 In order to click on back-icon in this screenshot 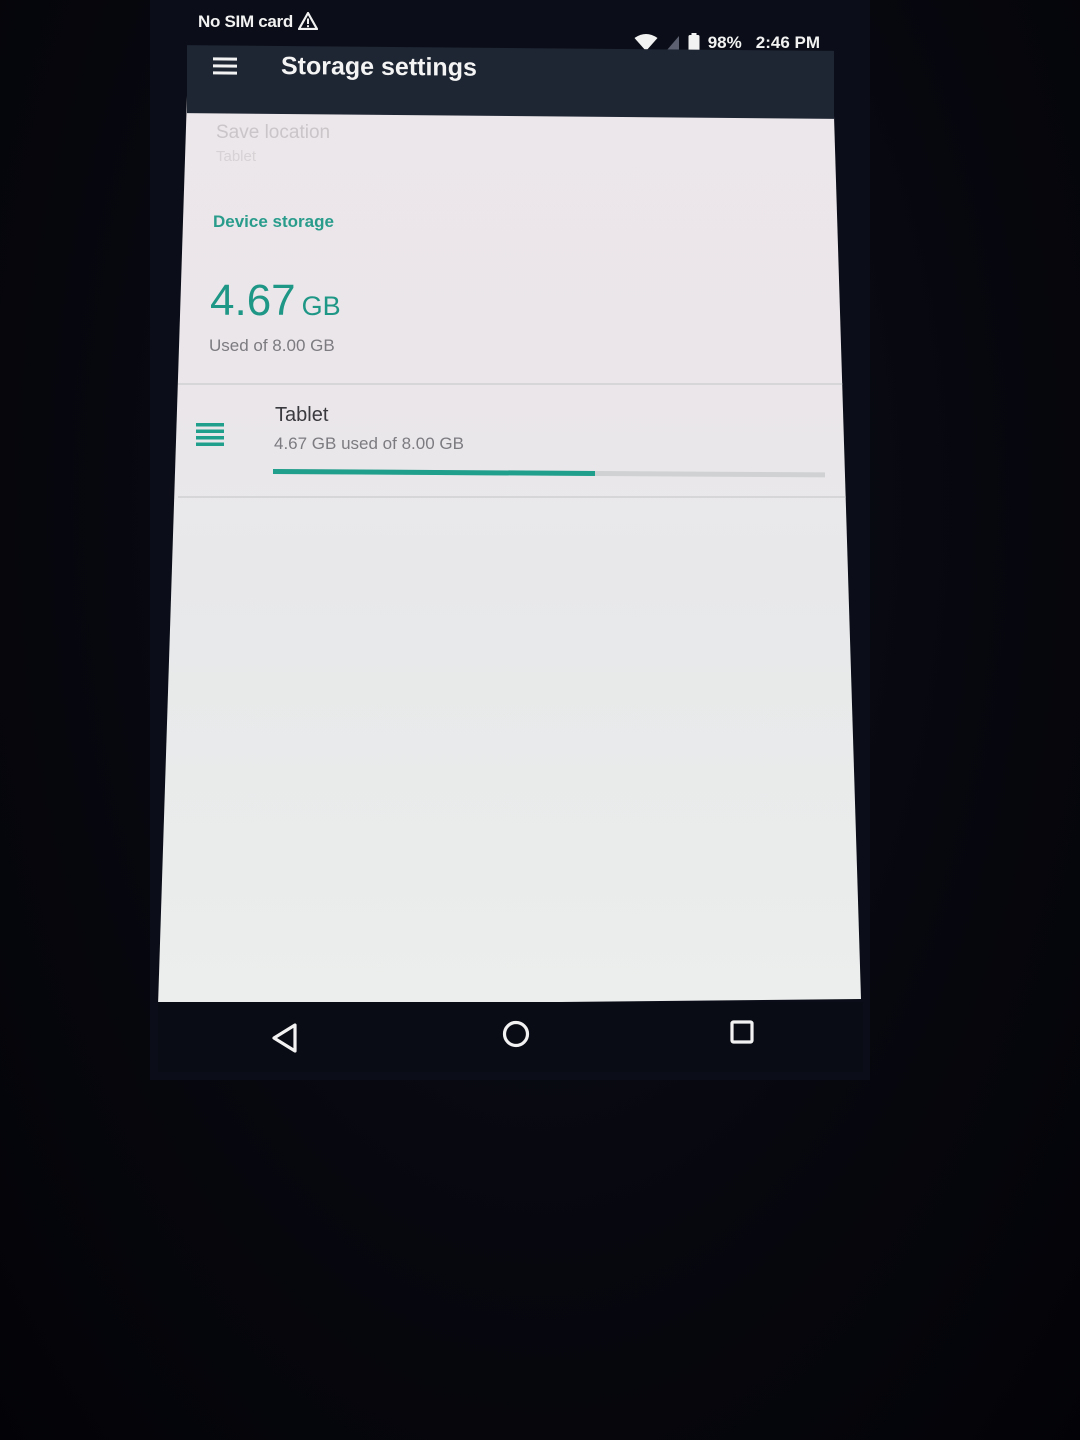, I will do `click(286, 1038)`.